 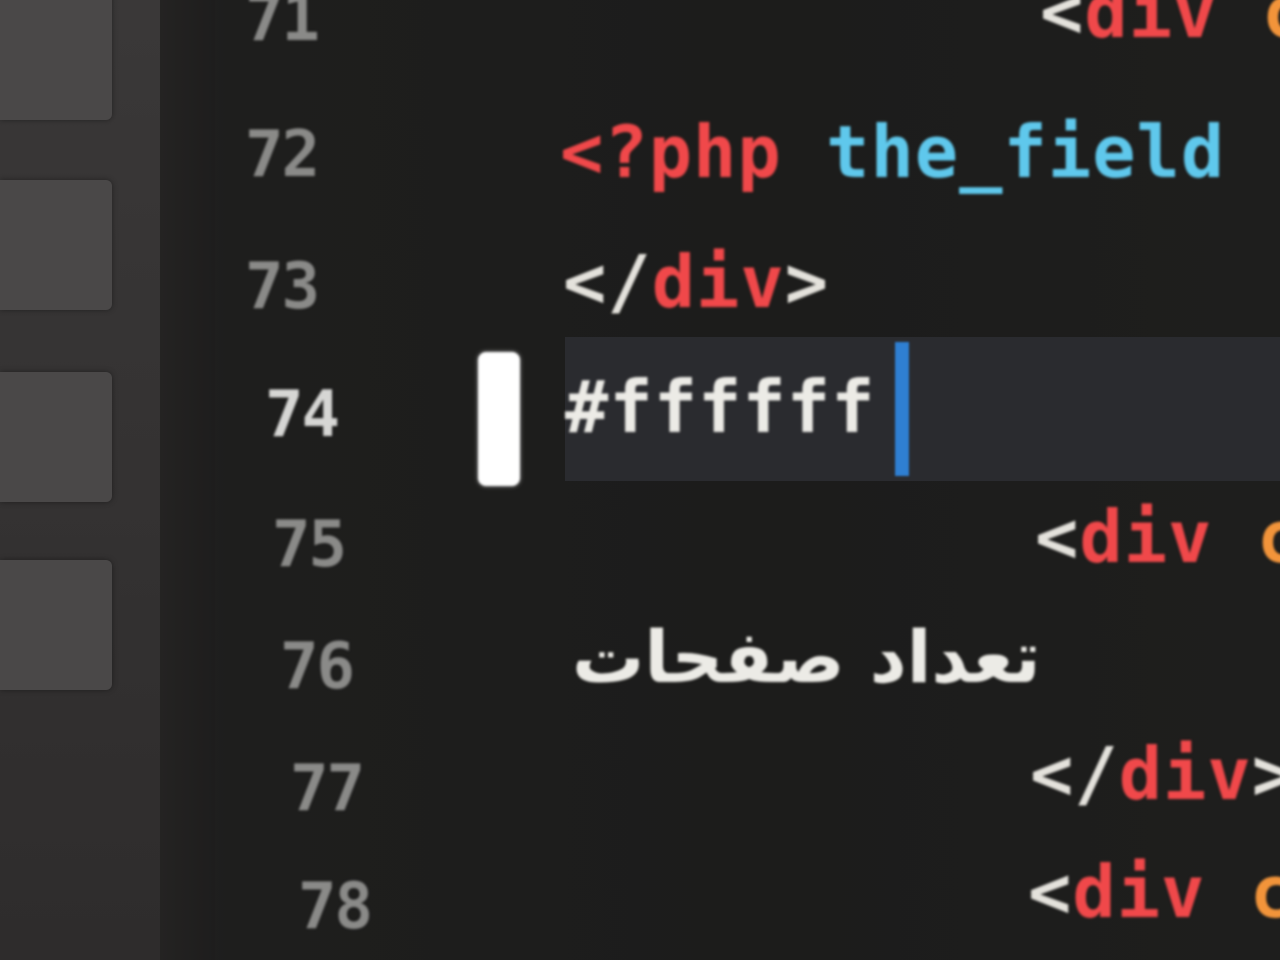 I want to click on code-line: تعداد صفحات, so click(x=806, y=657).